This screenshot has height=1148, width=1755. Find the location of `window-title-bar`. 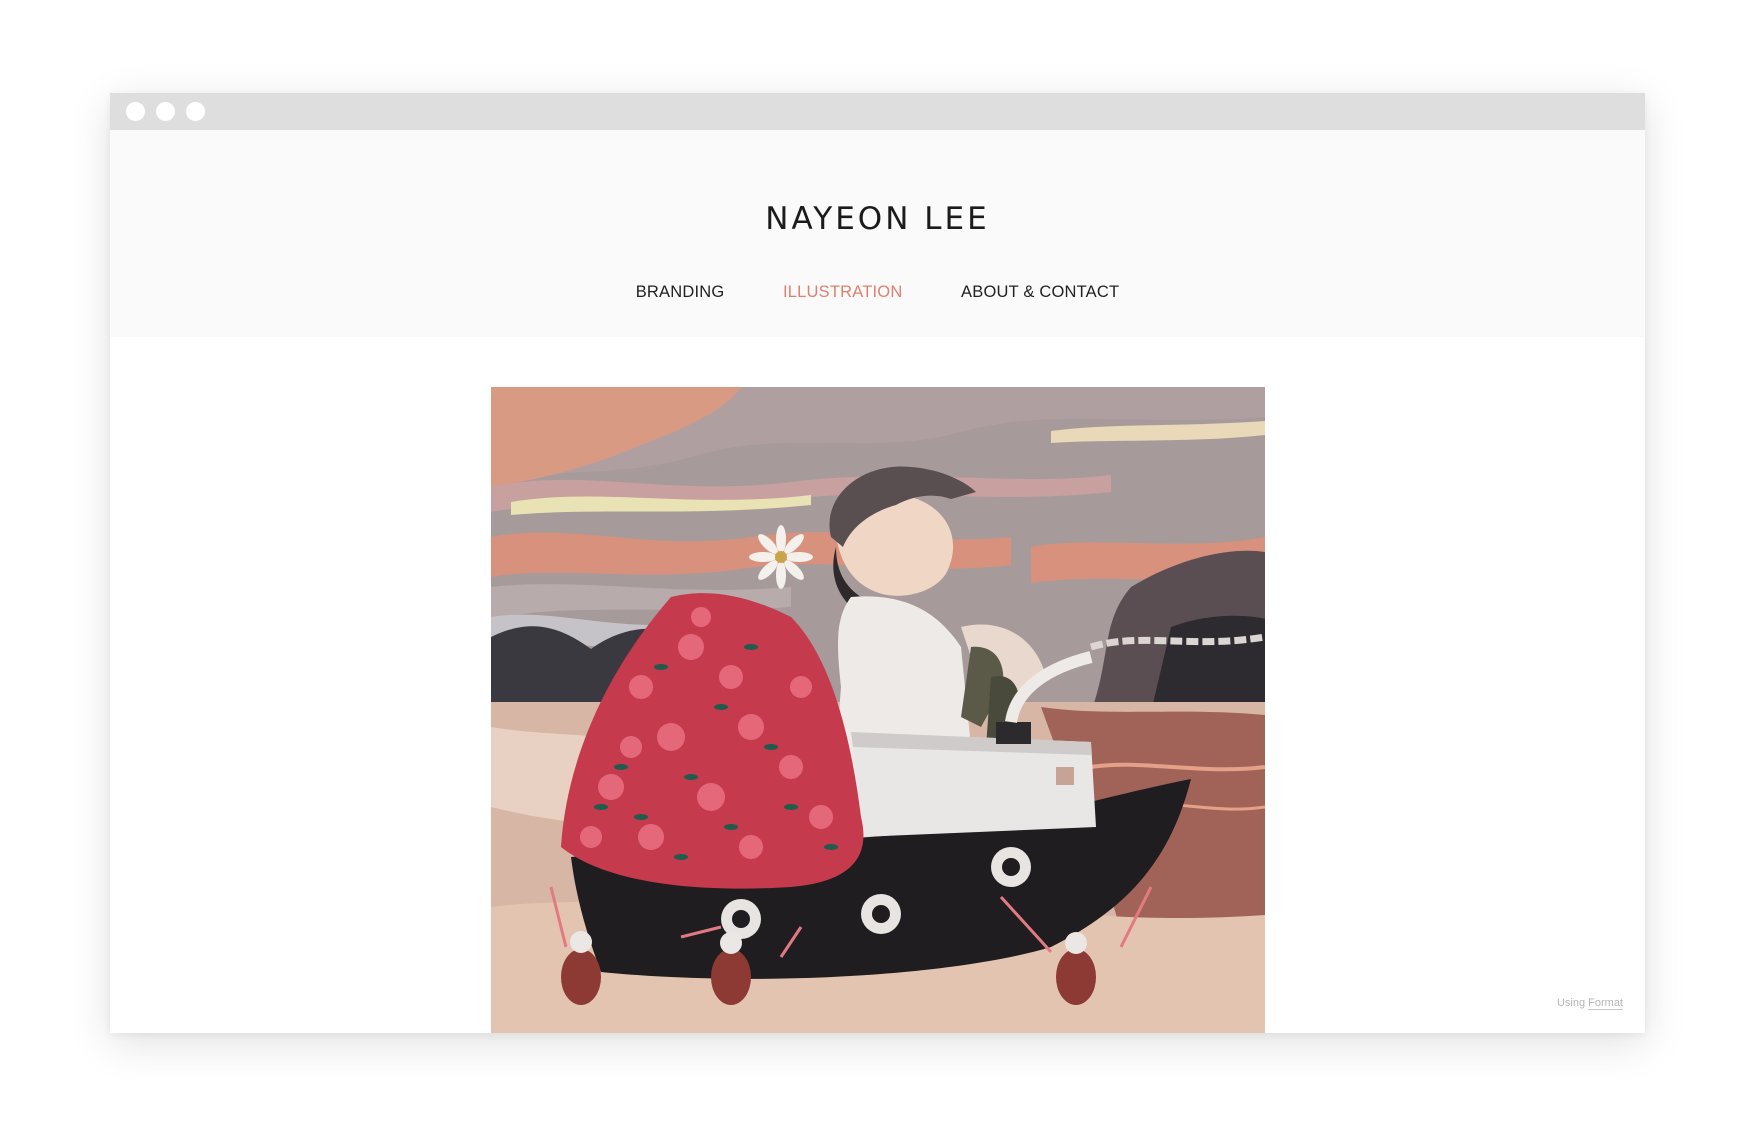

window-title-bar is located at coordinates (877, 111).